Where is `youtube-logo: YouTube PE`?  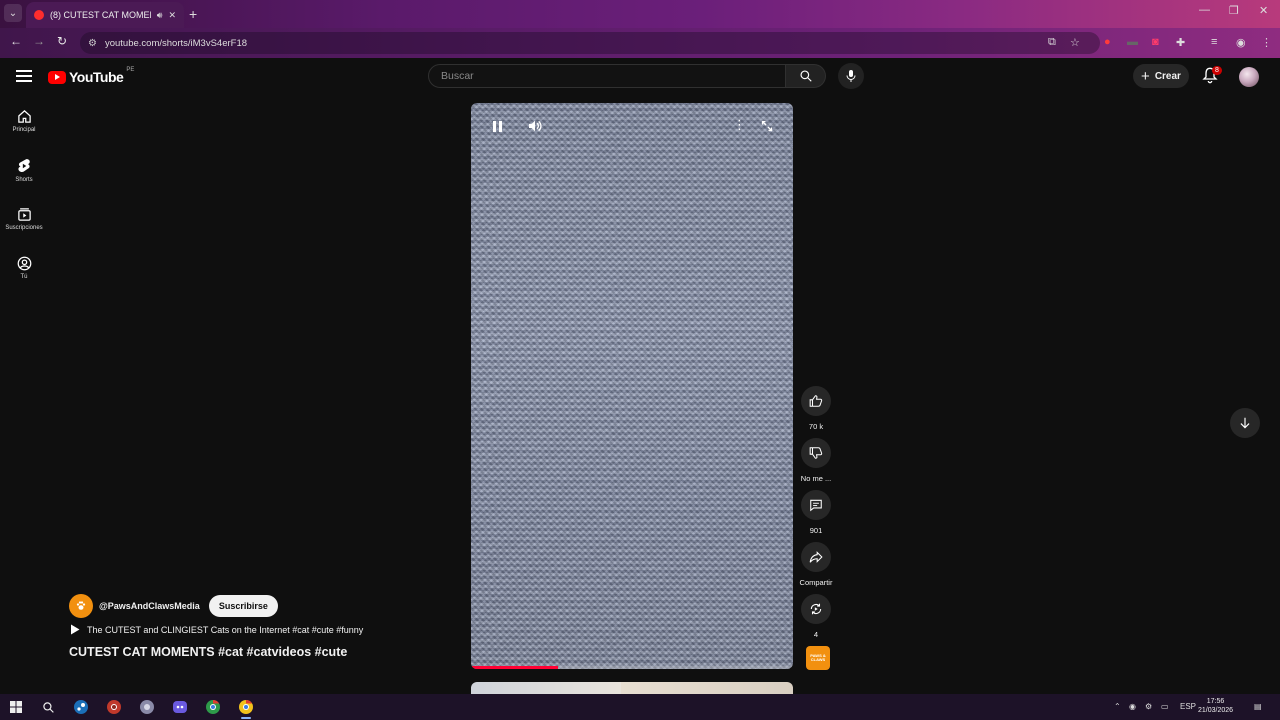
youtube-logo: YouTube PE is located at coordinates (91, 76).